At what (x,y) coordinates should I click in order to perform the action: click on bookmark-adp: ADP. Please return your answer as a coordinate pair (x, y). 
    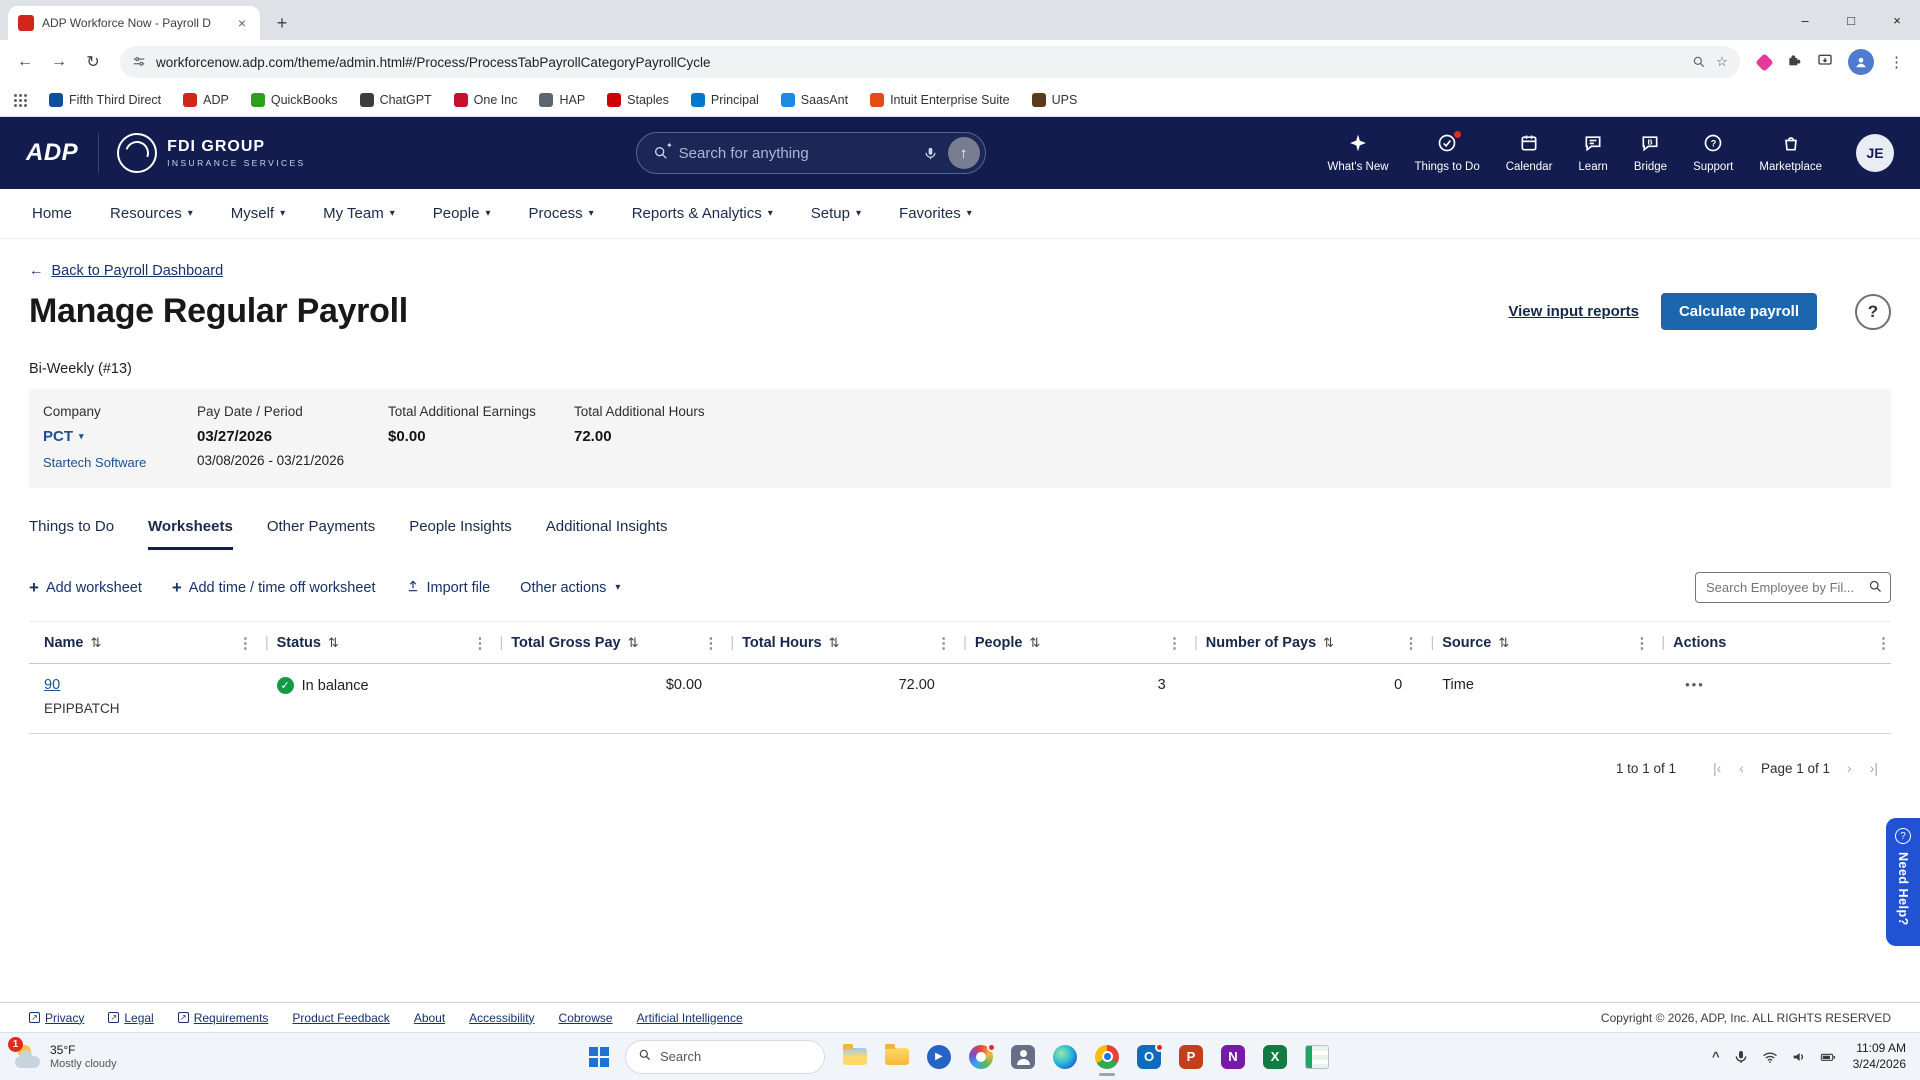
    Looking at the image, I should click on (206, 100).